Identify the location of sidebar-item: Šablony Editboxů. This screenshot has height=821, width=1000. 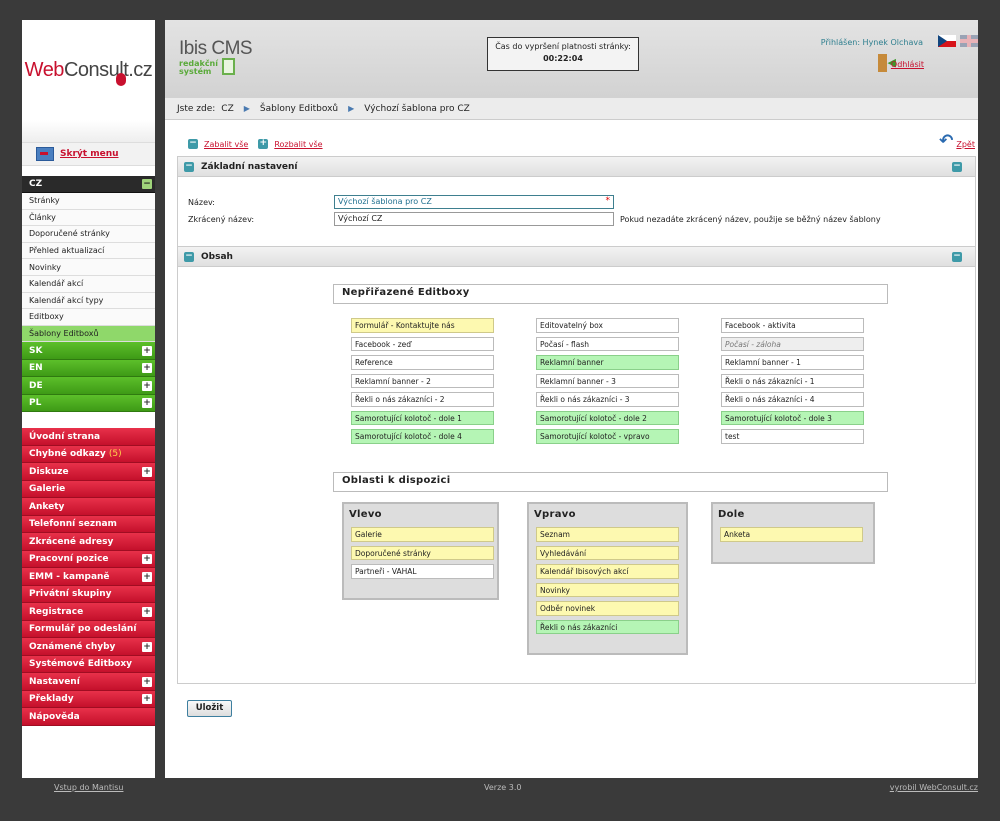
(88, 334).